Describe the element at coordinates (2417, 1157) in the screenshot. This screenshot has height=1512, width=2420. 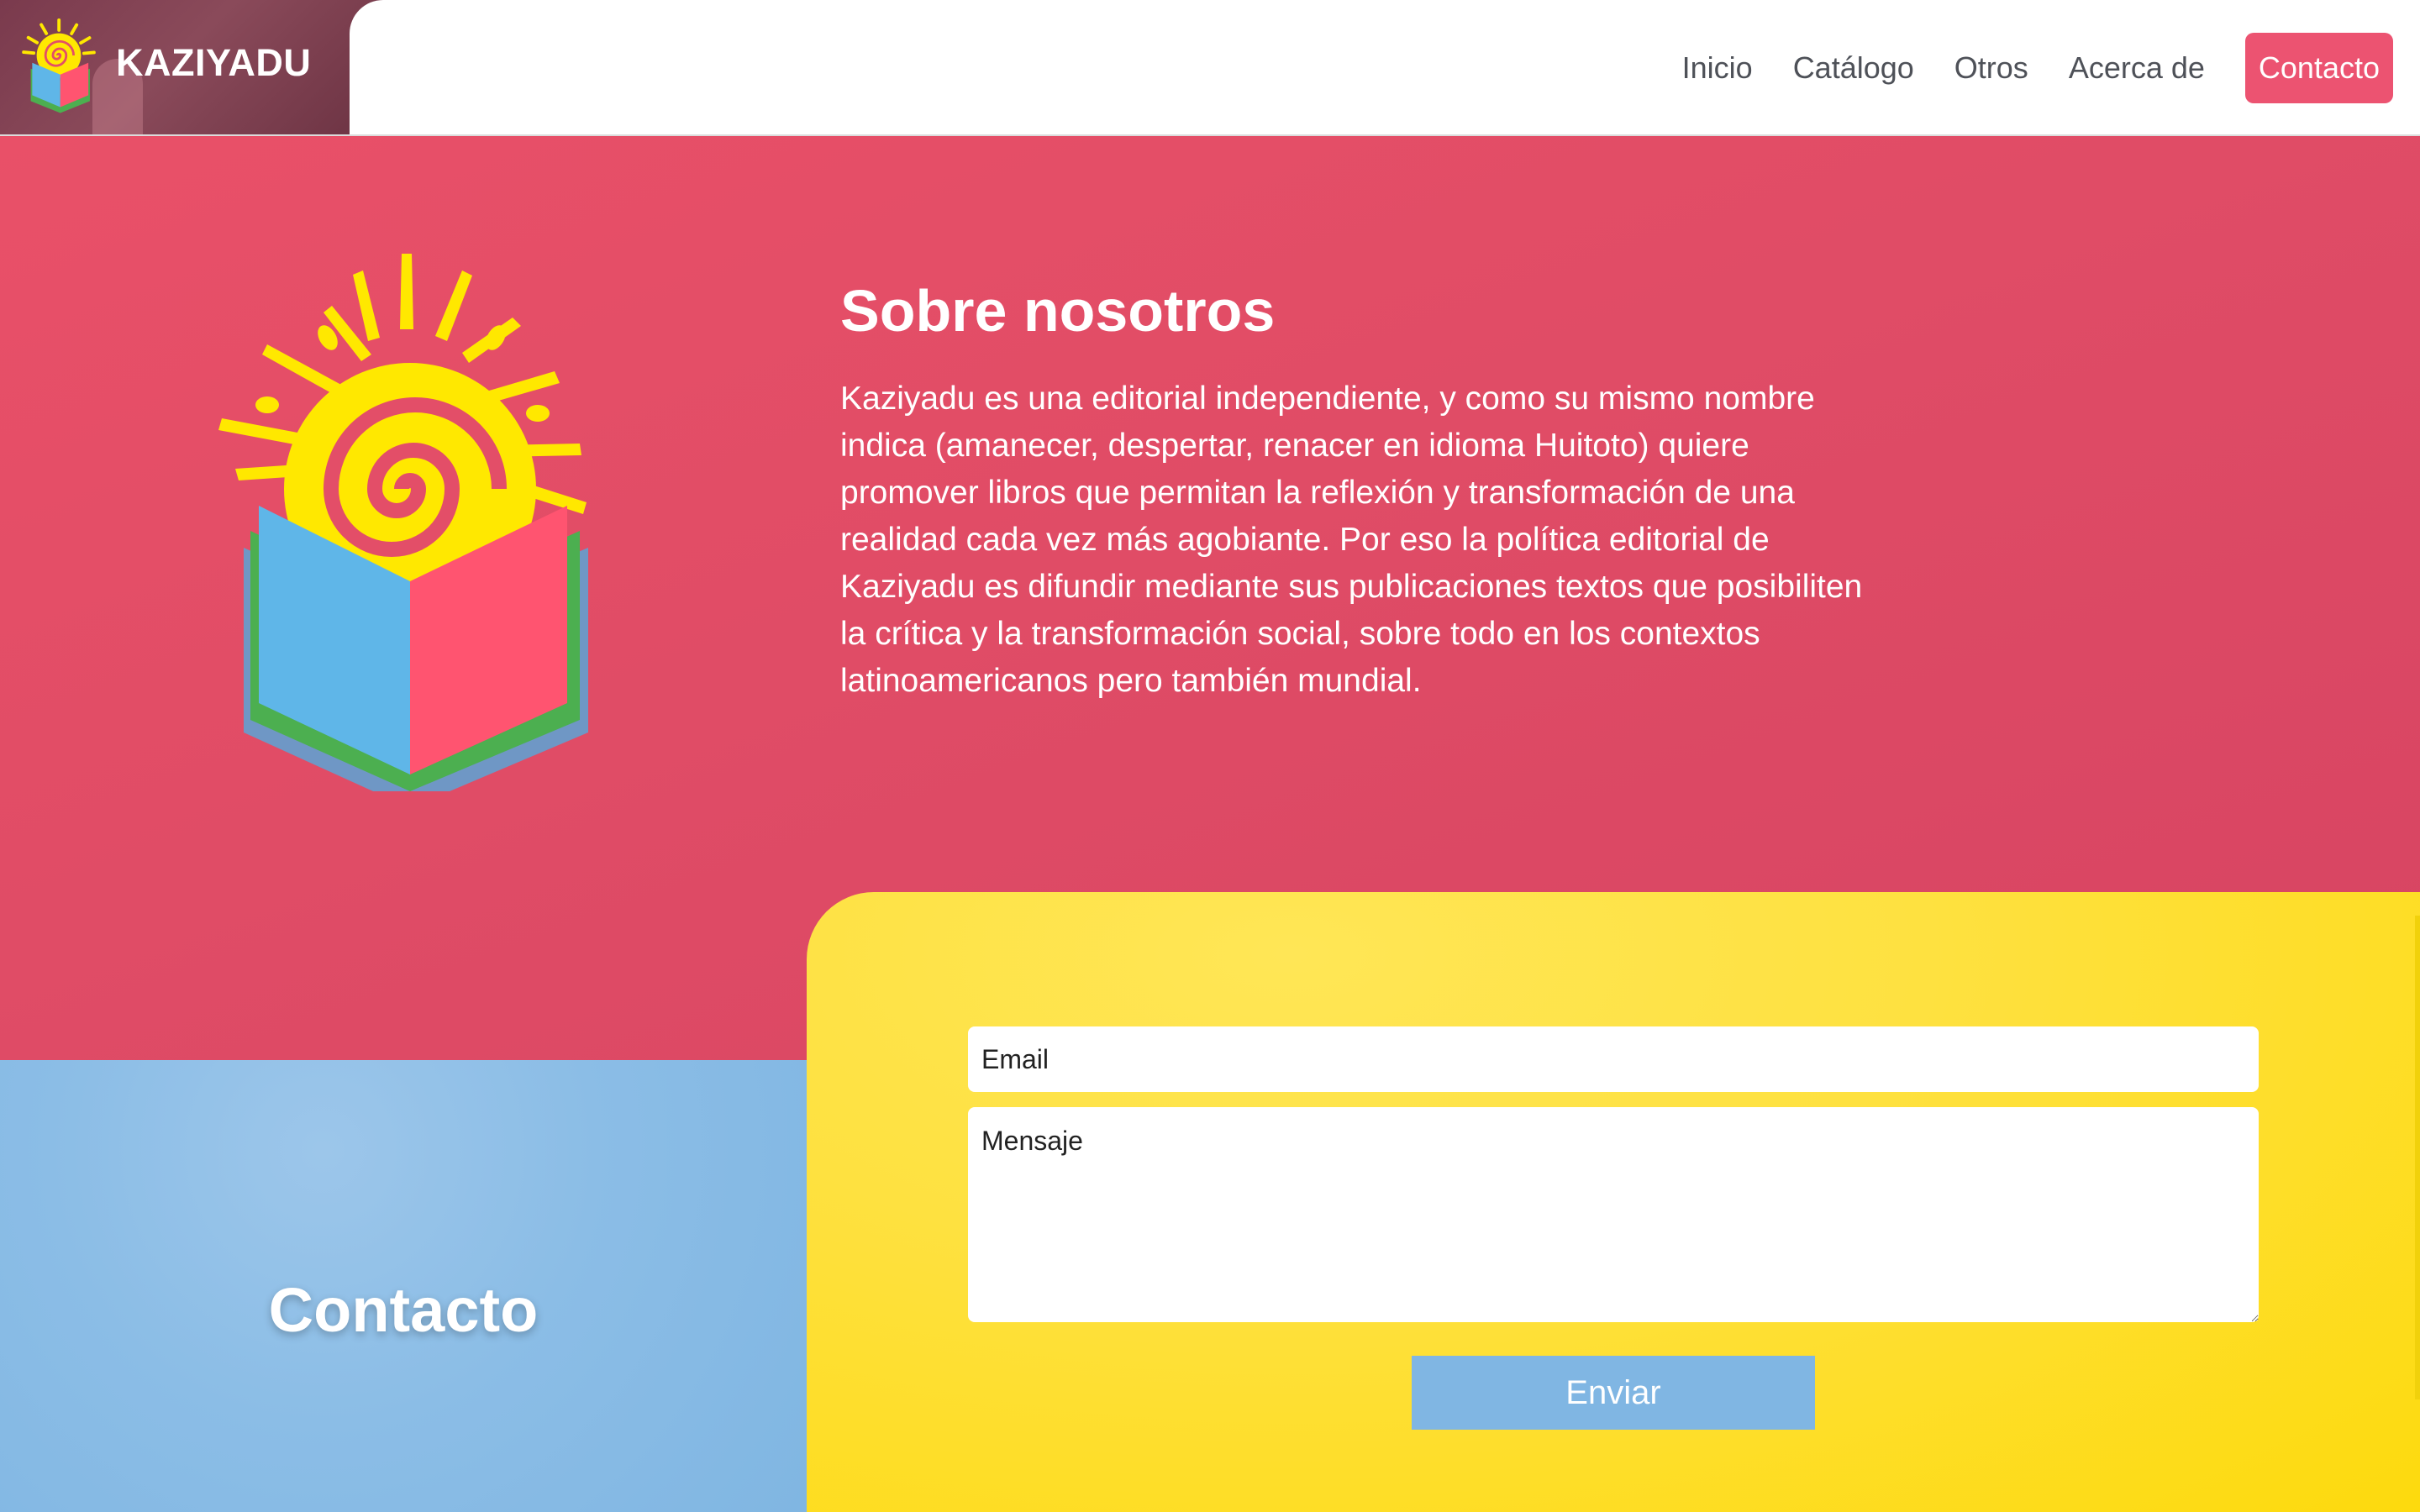
I see `scrollbar-track` at that location.